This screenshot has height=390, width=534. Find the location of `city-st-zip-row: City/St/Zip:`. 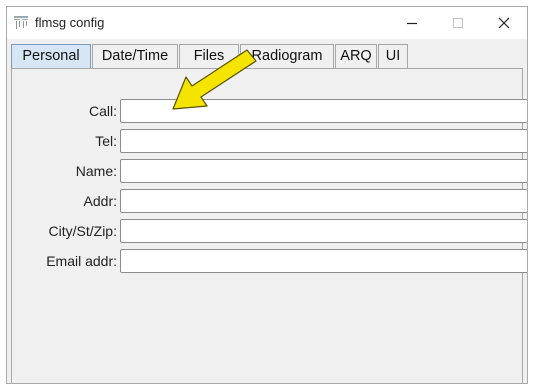

city-st-zip-row: City/St/Zip: is located at coordinates (269, 232).